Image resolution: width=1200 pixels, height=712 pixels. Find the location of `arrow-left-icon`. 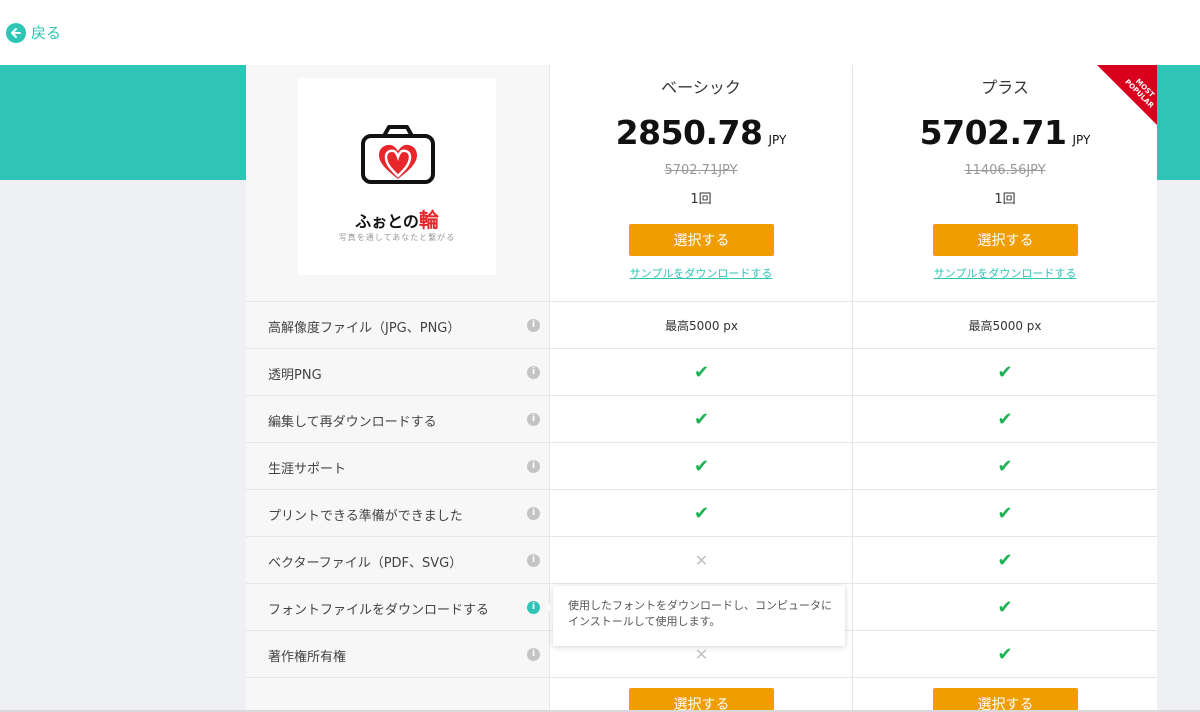

arrow-left-icon is located at coordinates (16, 32).